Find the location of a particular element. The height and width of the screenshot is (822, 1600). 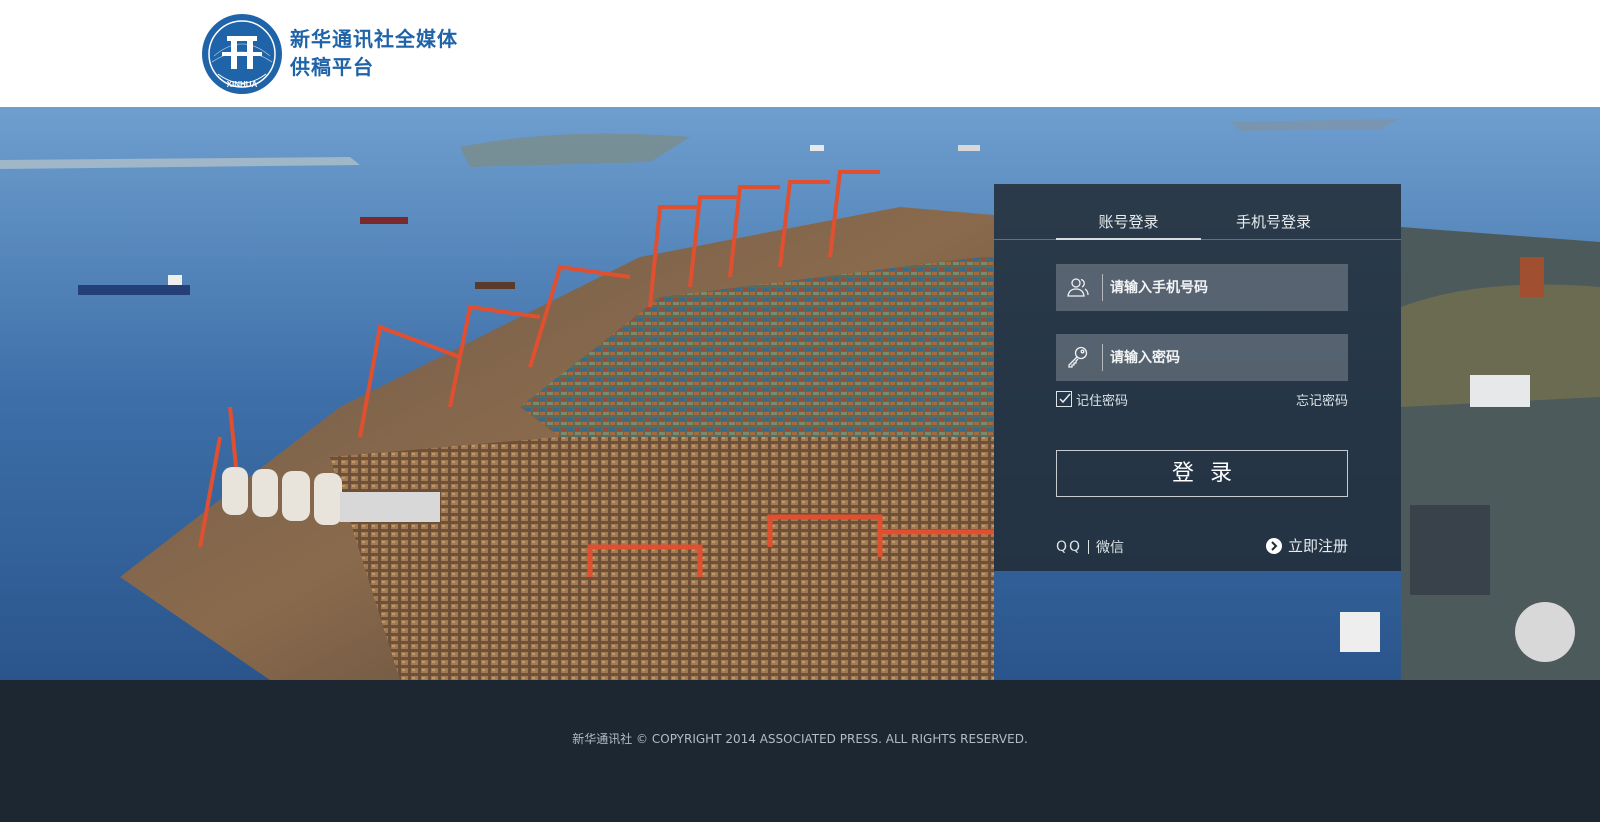

password-input is located at coordinates (1225, 357).